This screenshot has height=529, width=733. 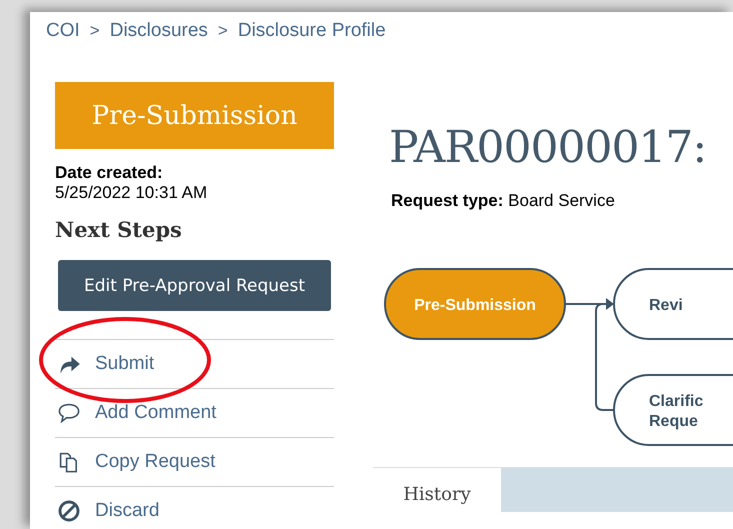 I want to click on request-title: PAR00000017:, so click(x=548, y=147).